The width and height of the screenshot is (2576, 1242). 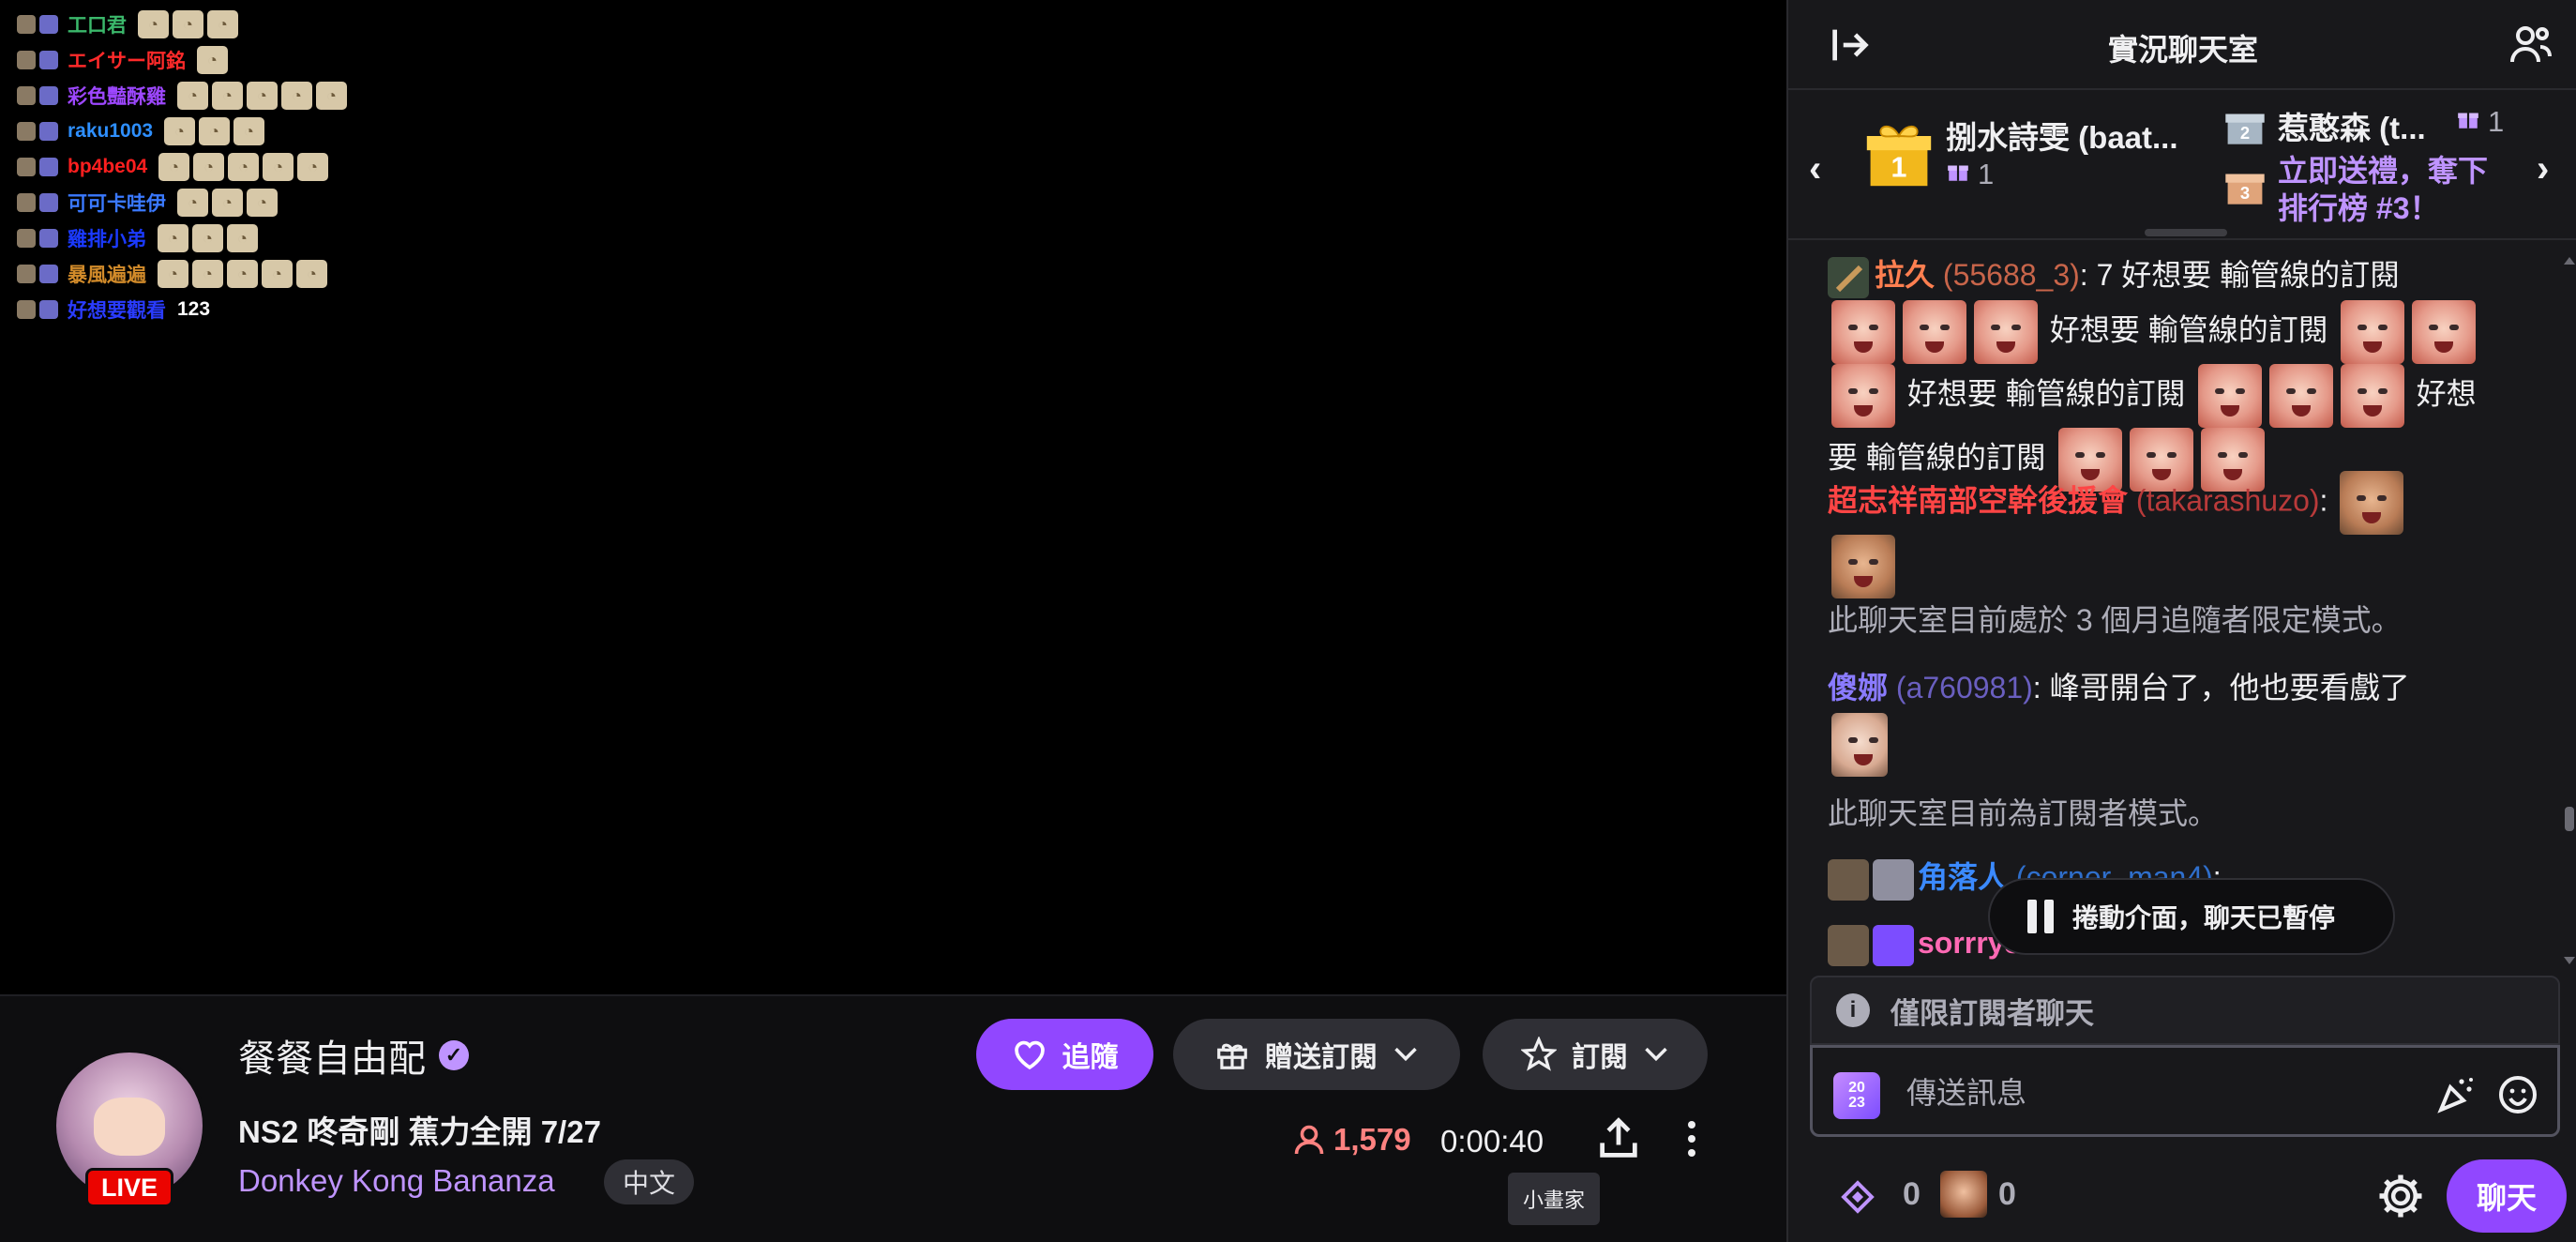 I want to click on system-message: 此聊天室目前為訂閱者模式。, so click(x=2023, y=813).